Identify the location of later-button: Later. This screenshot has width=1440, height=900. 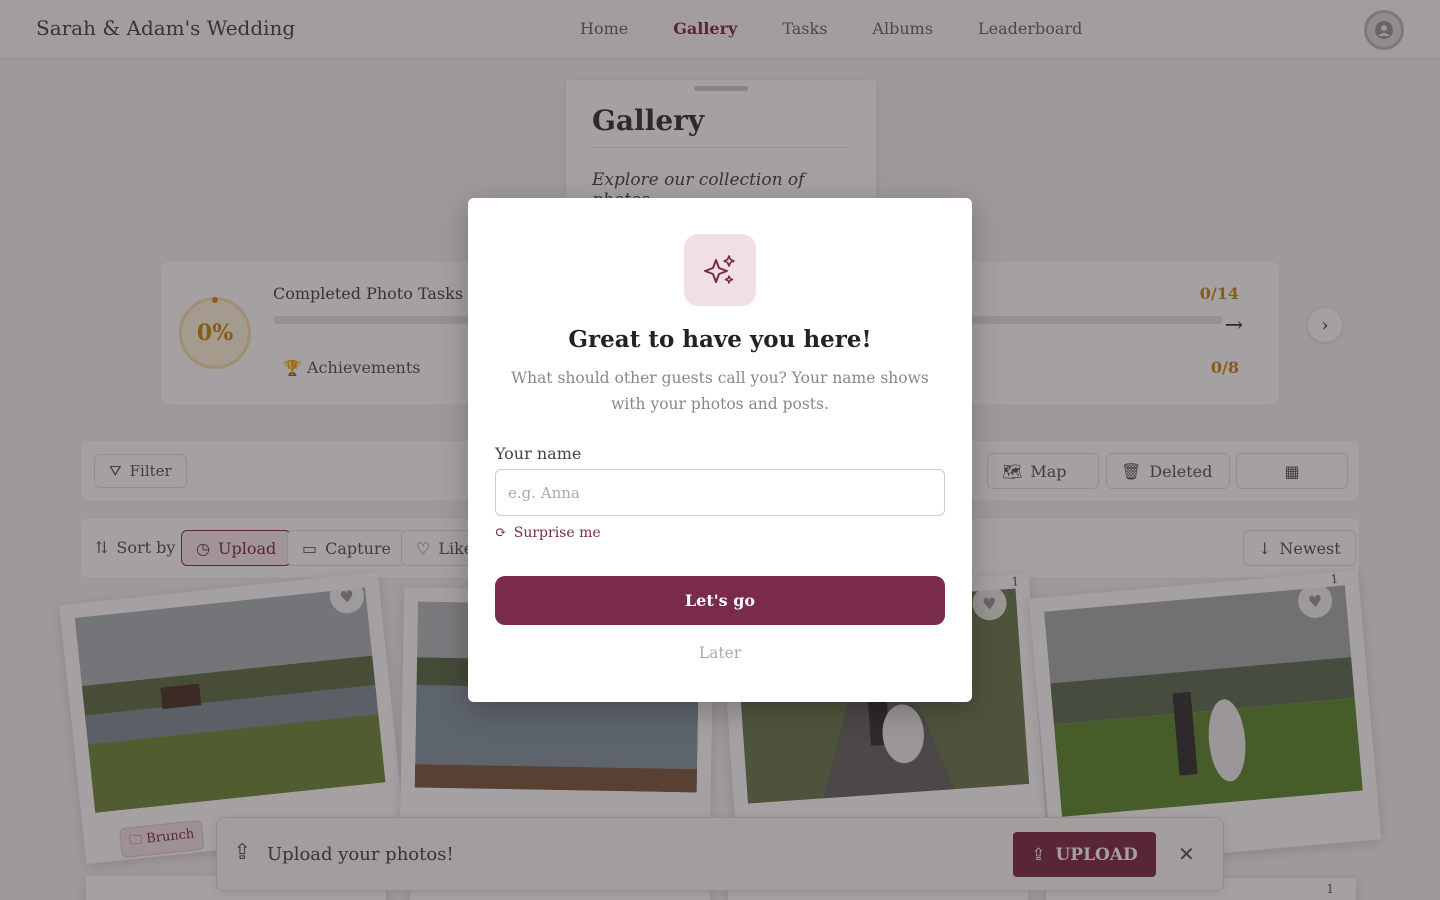
(720, 653).